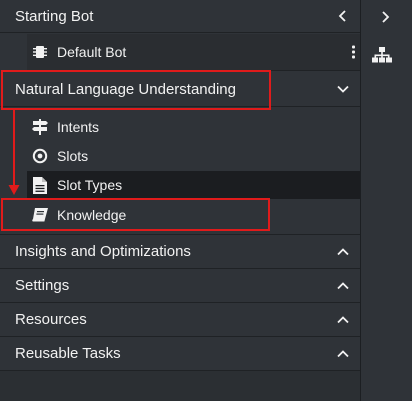  What do you see at coordinates (90, 185) in the screenshot?
I see `slot-types-label: Slot Types` at bounding box center [90, 185].